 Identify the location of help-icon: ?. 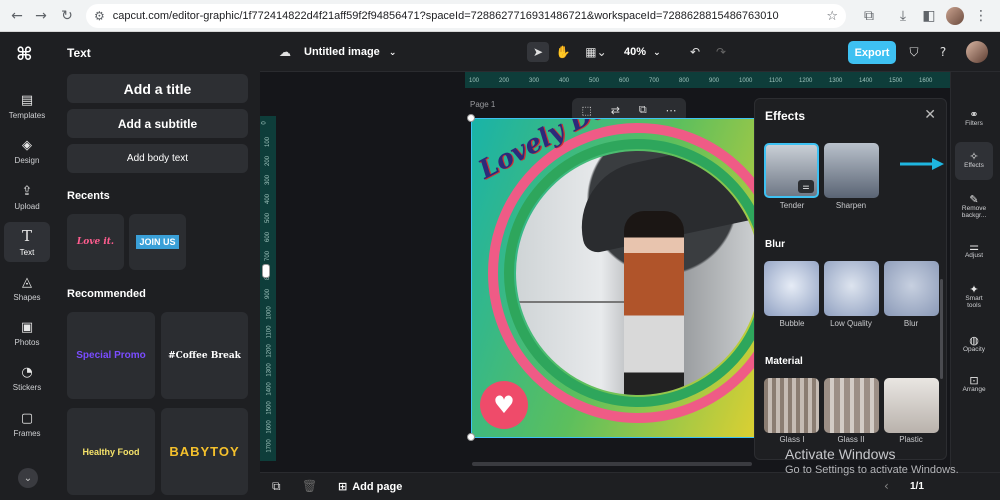
(943, 52).